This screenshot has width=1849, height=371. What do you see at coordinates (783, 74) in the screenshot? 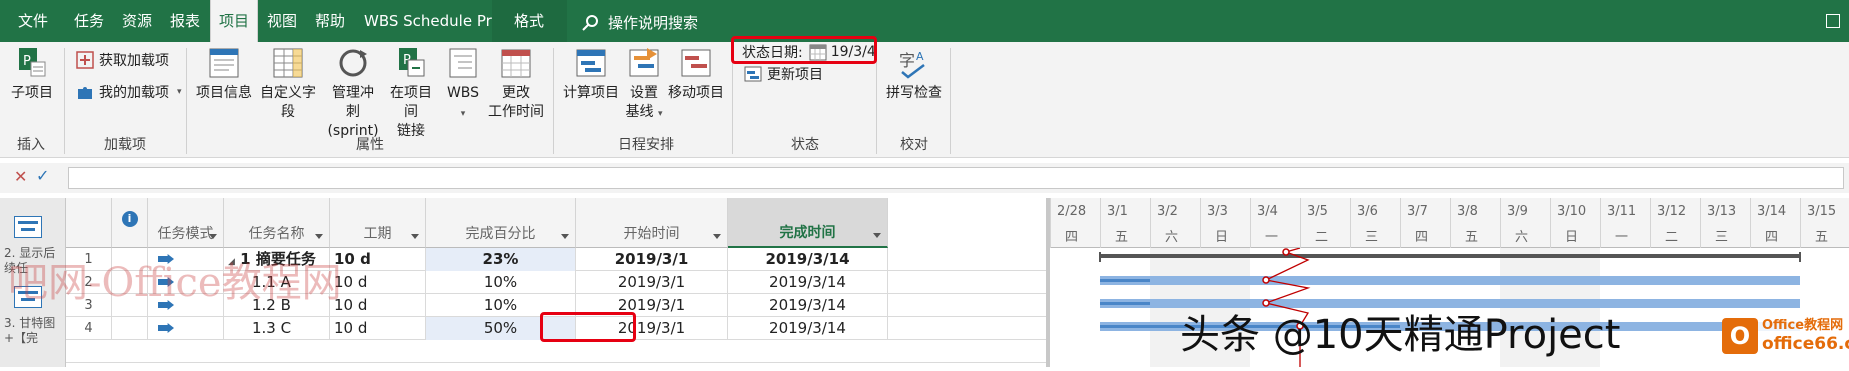
I see `update-project-button: 更新项目` at bounding box center [783, 74].